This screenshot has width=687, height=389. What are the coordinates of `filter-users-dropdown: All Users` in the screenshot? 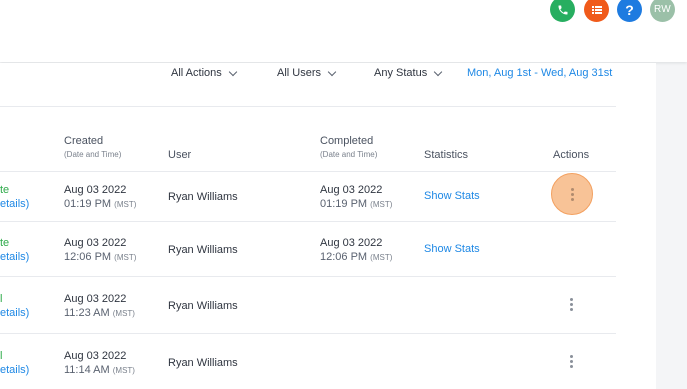 It's located at (307, 73).